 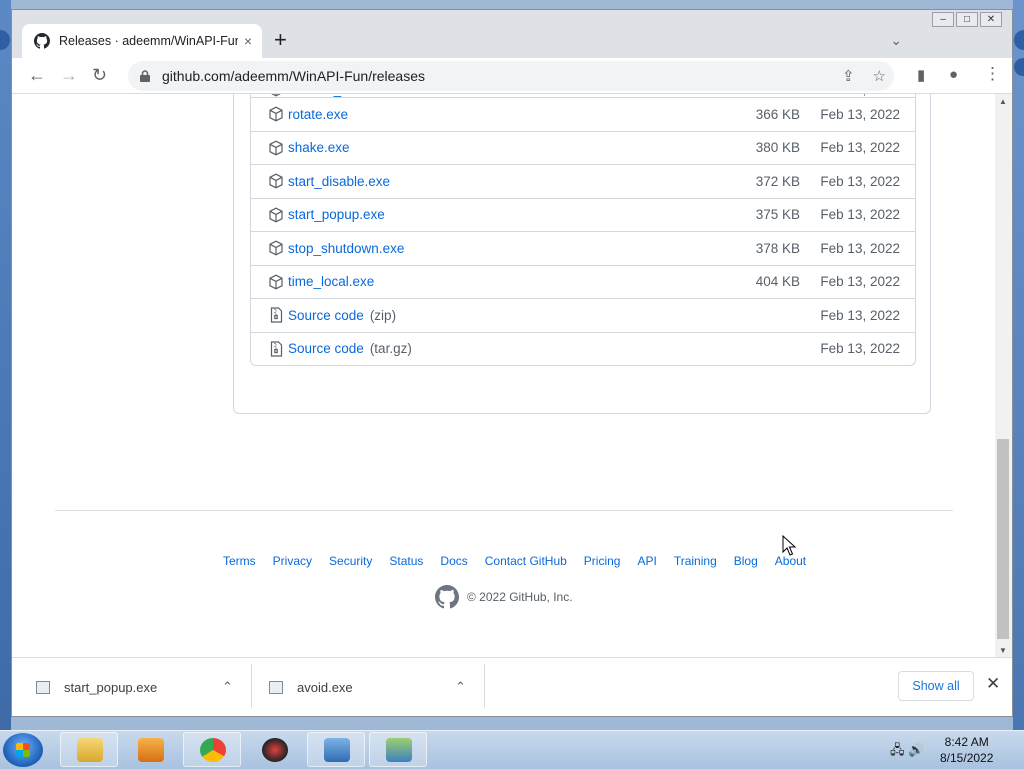 I want to click on clock-date: 8/15/2022, so click(x=967, y=758).